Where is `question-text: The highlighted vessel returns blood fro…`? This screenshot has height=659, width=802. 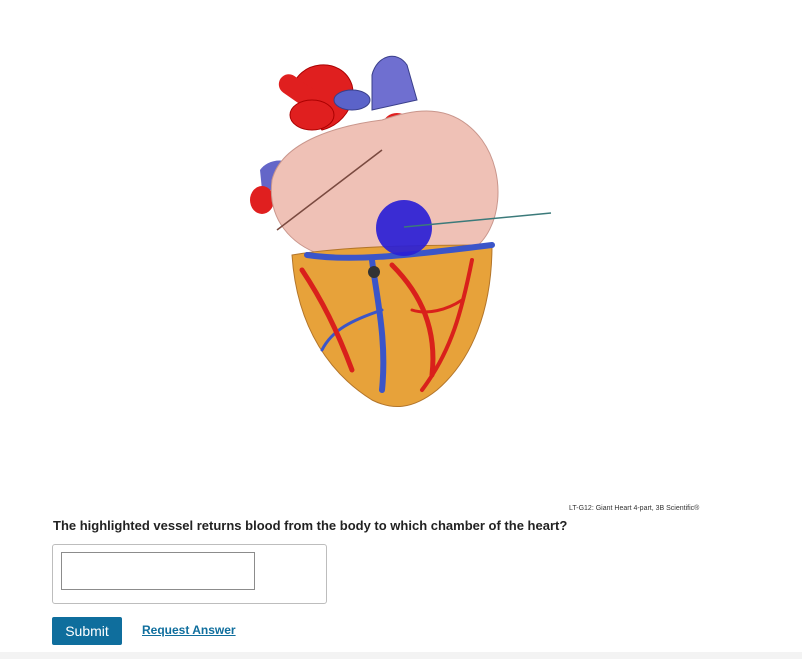
question-text: The highlighted vessel returns blood fro… is located at coordinates (310, 525).